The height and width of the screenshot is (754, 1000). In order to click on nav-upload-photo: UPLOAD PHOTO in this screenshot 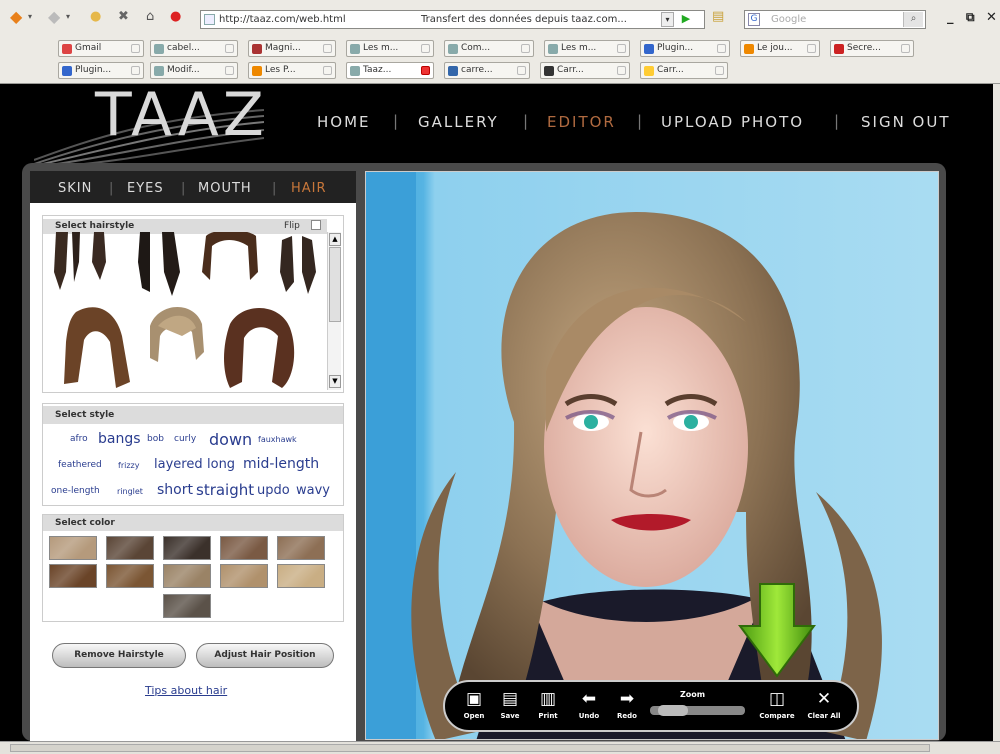, I will do `click(732, 122)`.